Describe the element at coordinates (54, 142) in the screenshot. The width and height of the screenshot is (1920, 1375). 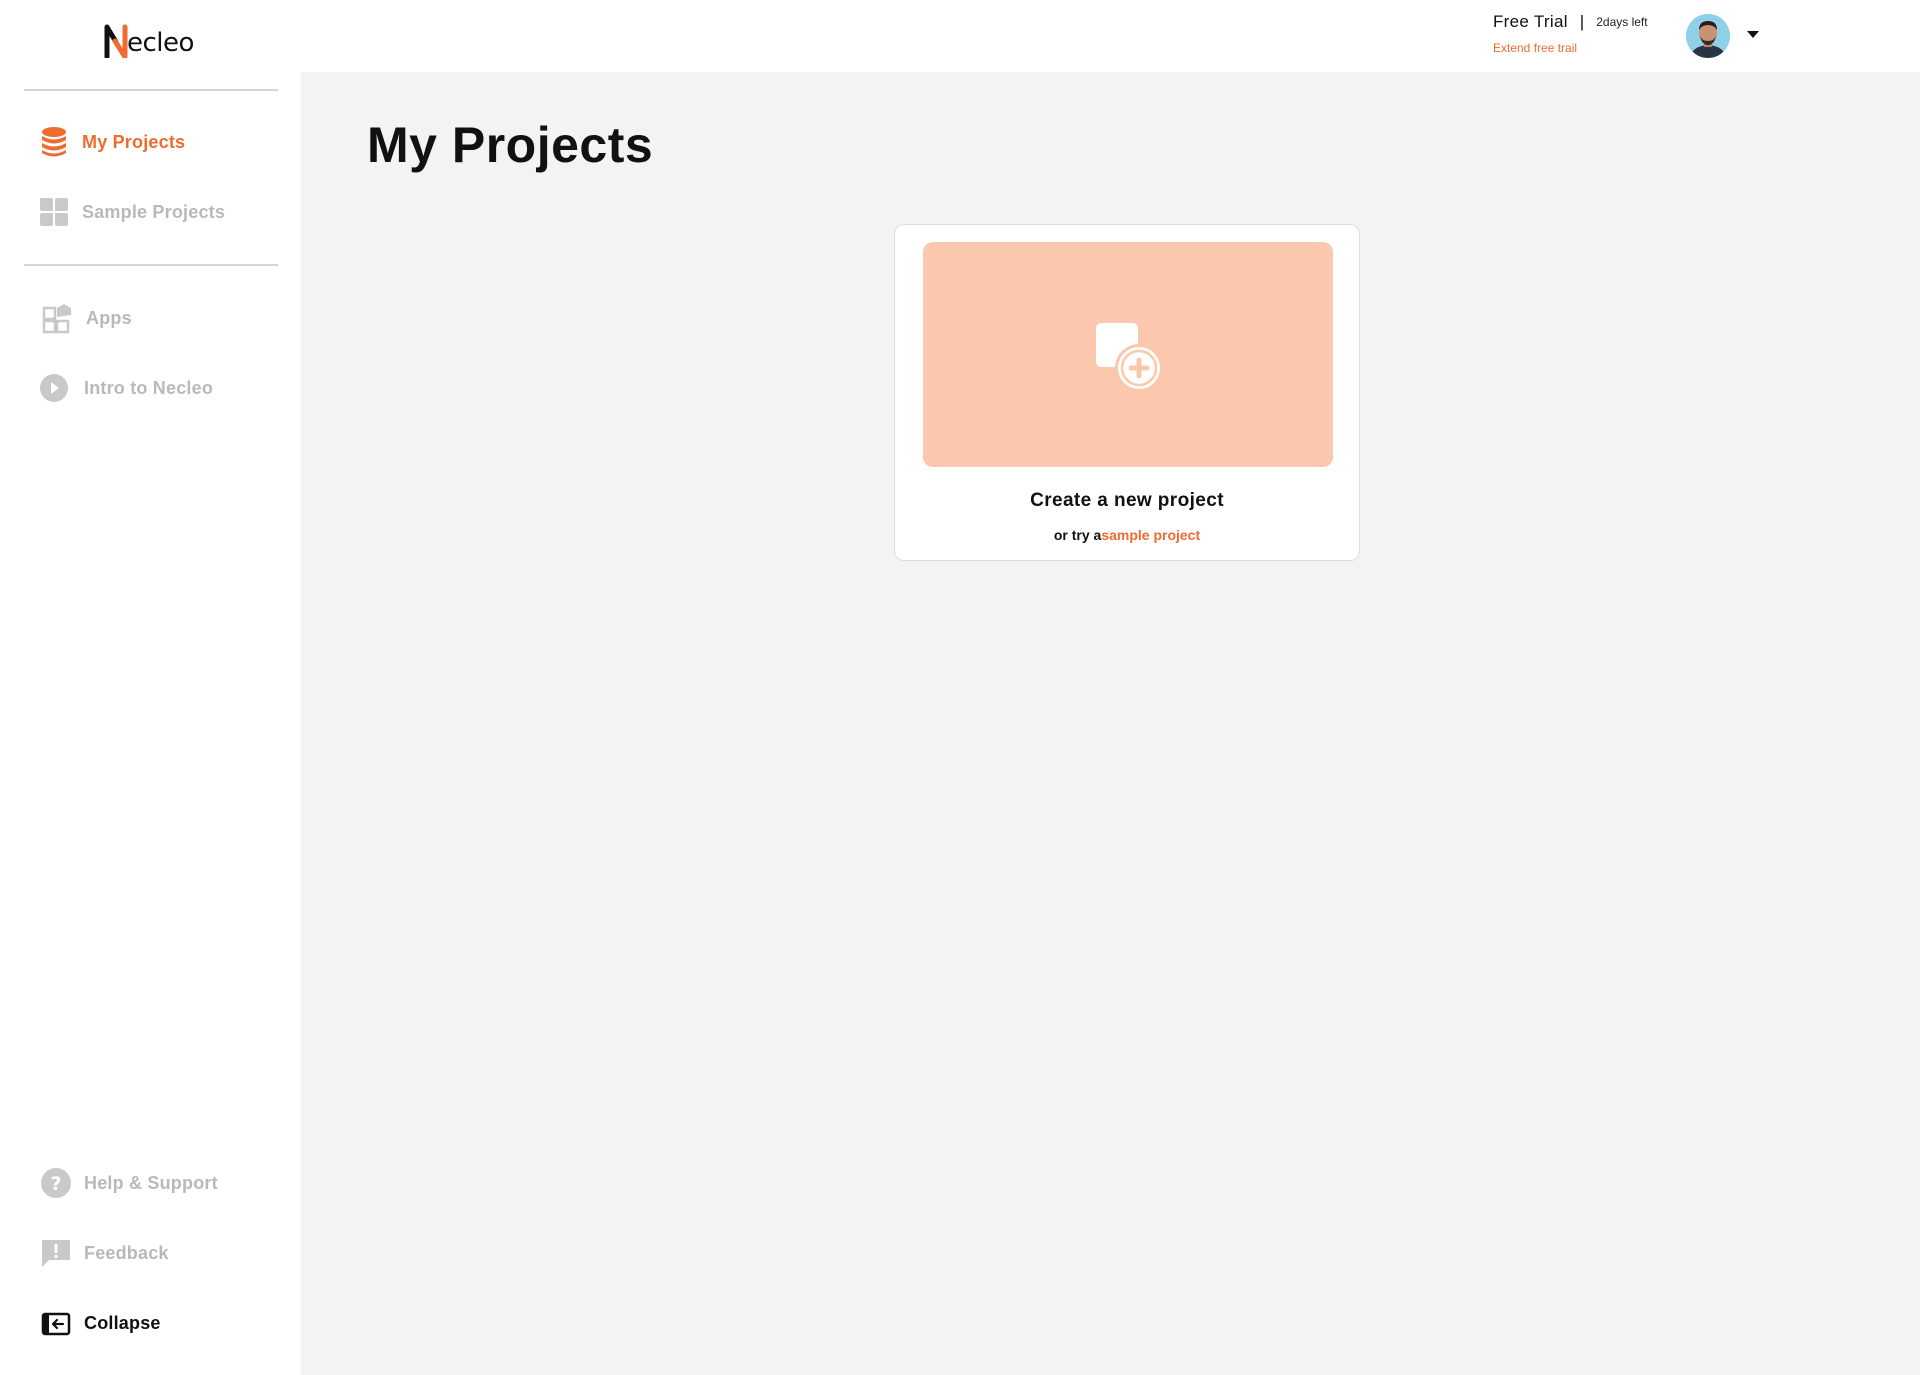
I see `database-icon` at that location.